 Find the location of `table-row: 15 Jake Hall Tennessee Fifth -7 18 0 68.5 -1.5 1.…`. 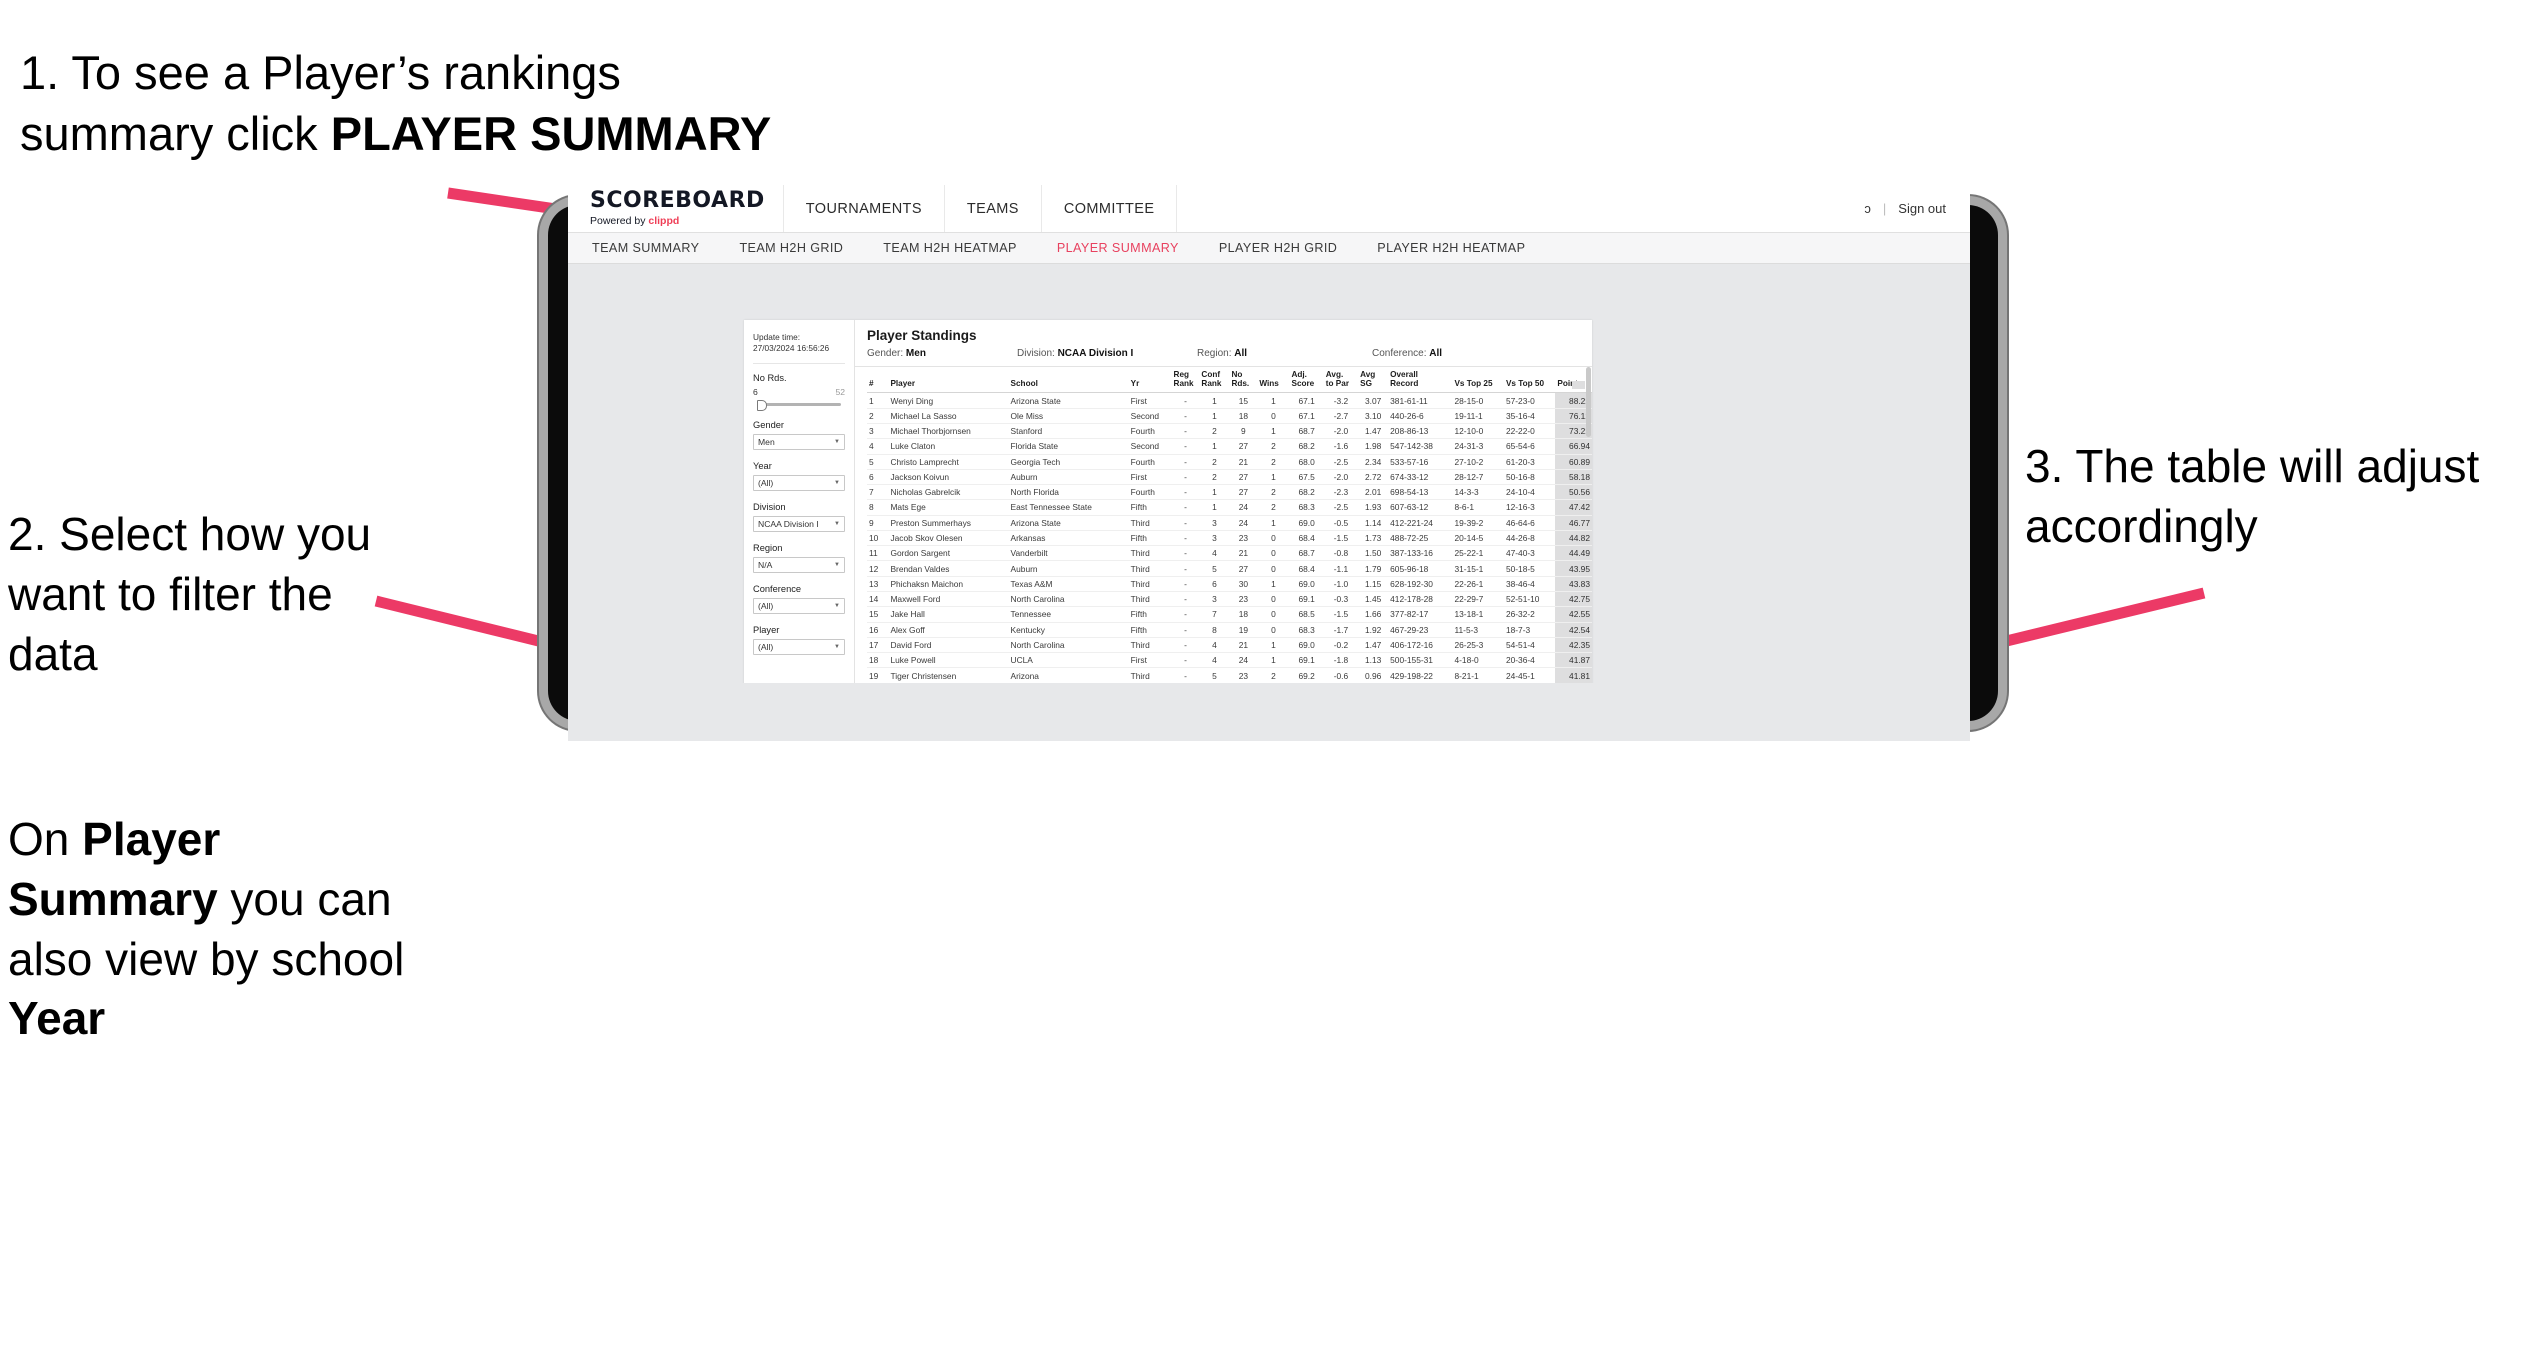

table-row: 15 Jake Hall Tennessee Fifth -7 18 0 68.5 -1.5 1.… is located at coordinates (1229, 614).